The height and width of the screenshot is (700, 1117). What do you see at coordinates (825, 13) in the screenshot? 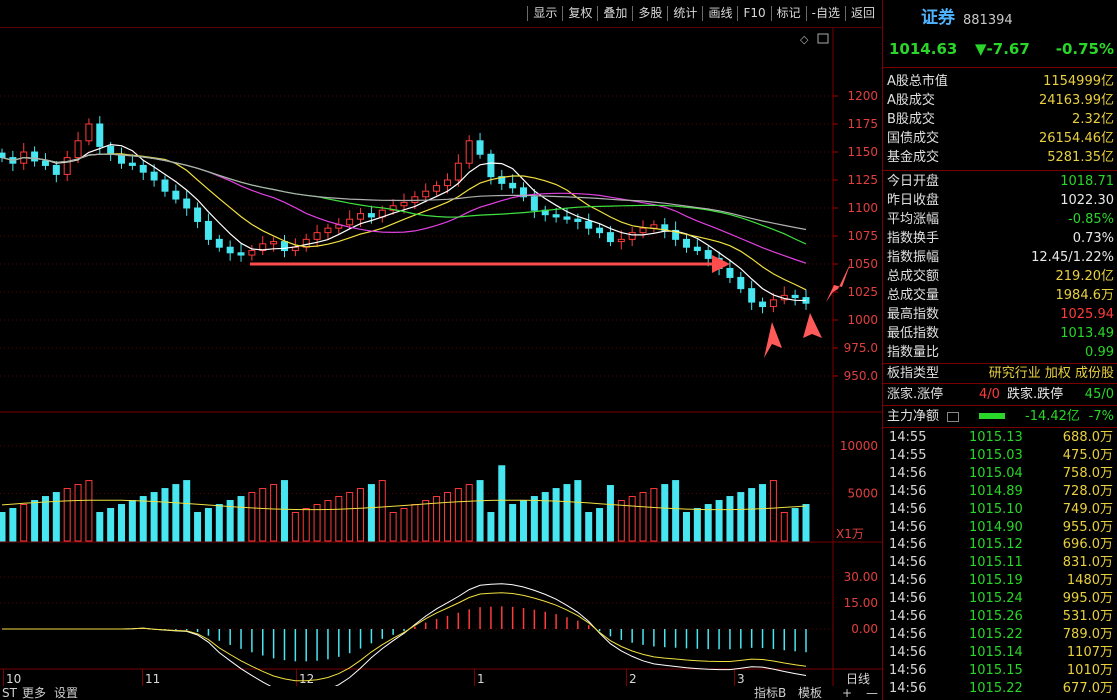
I see `toolbar-add-watchlist-button: -自选` at bounding box center [825, 13].